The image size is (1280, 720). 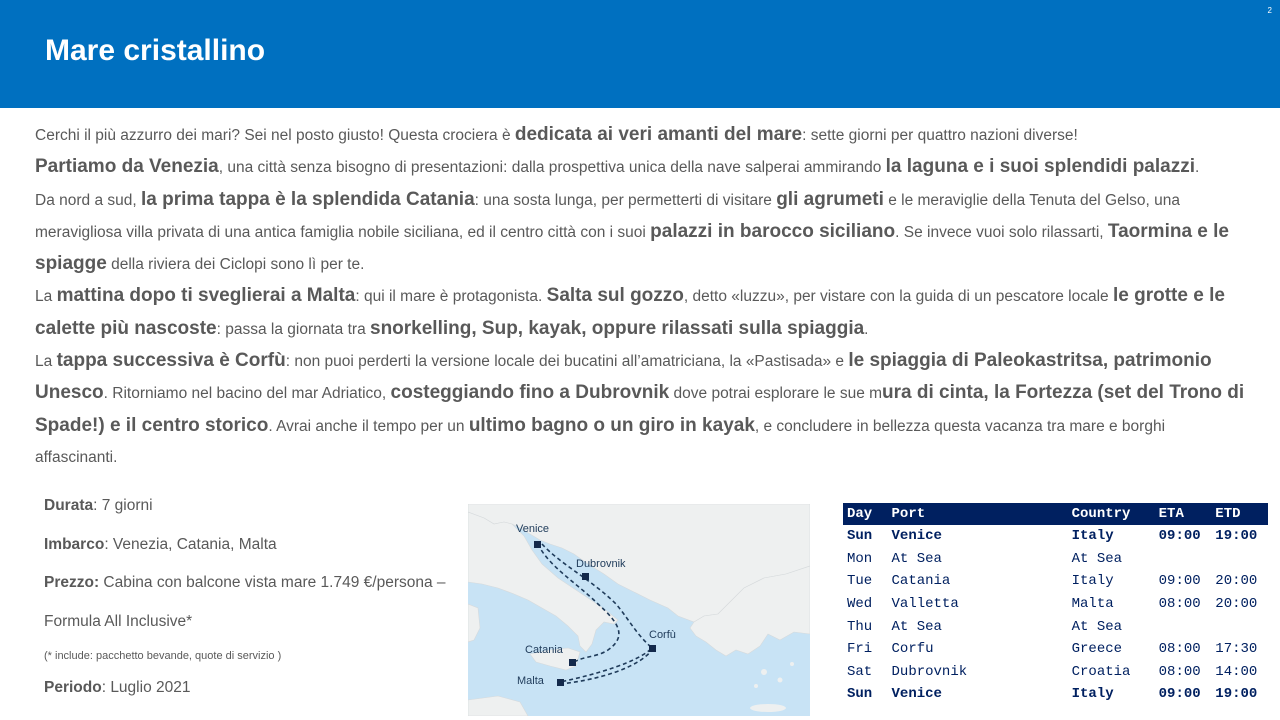 I want to click on label-dubrovnik: Dubrovnik, so click(x=601, y=564).